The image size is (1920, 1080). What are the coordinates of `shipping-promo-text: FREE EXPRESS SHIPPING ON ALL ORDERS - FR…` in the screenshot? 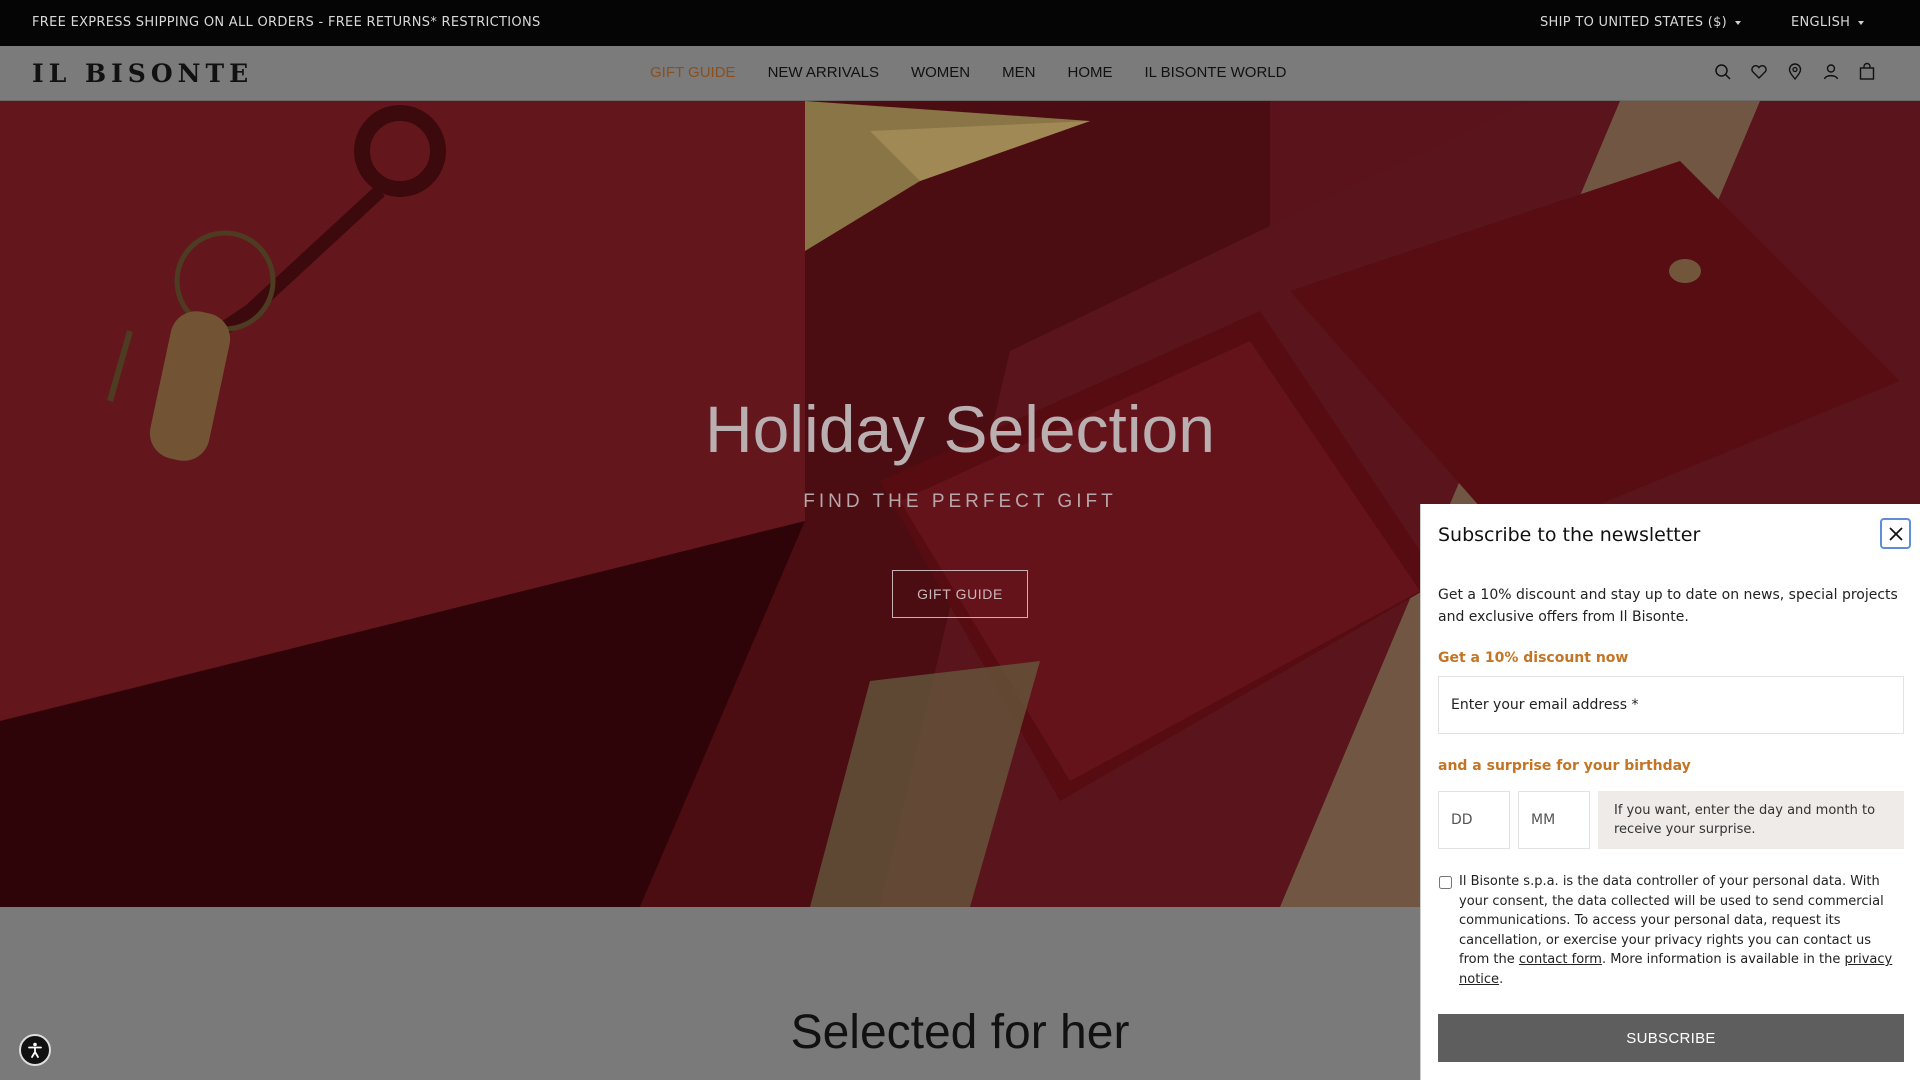 It's located at (286, 22).